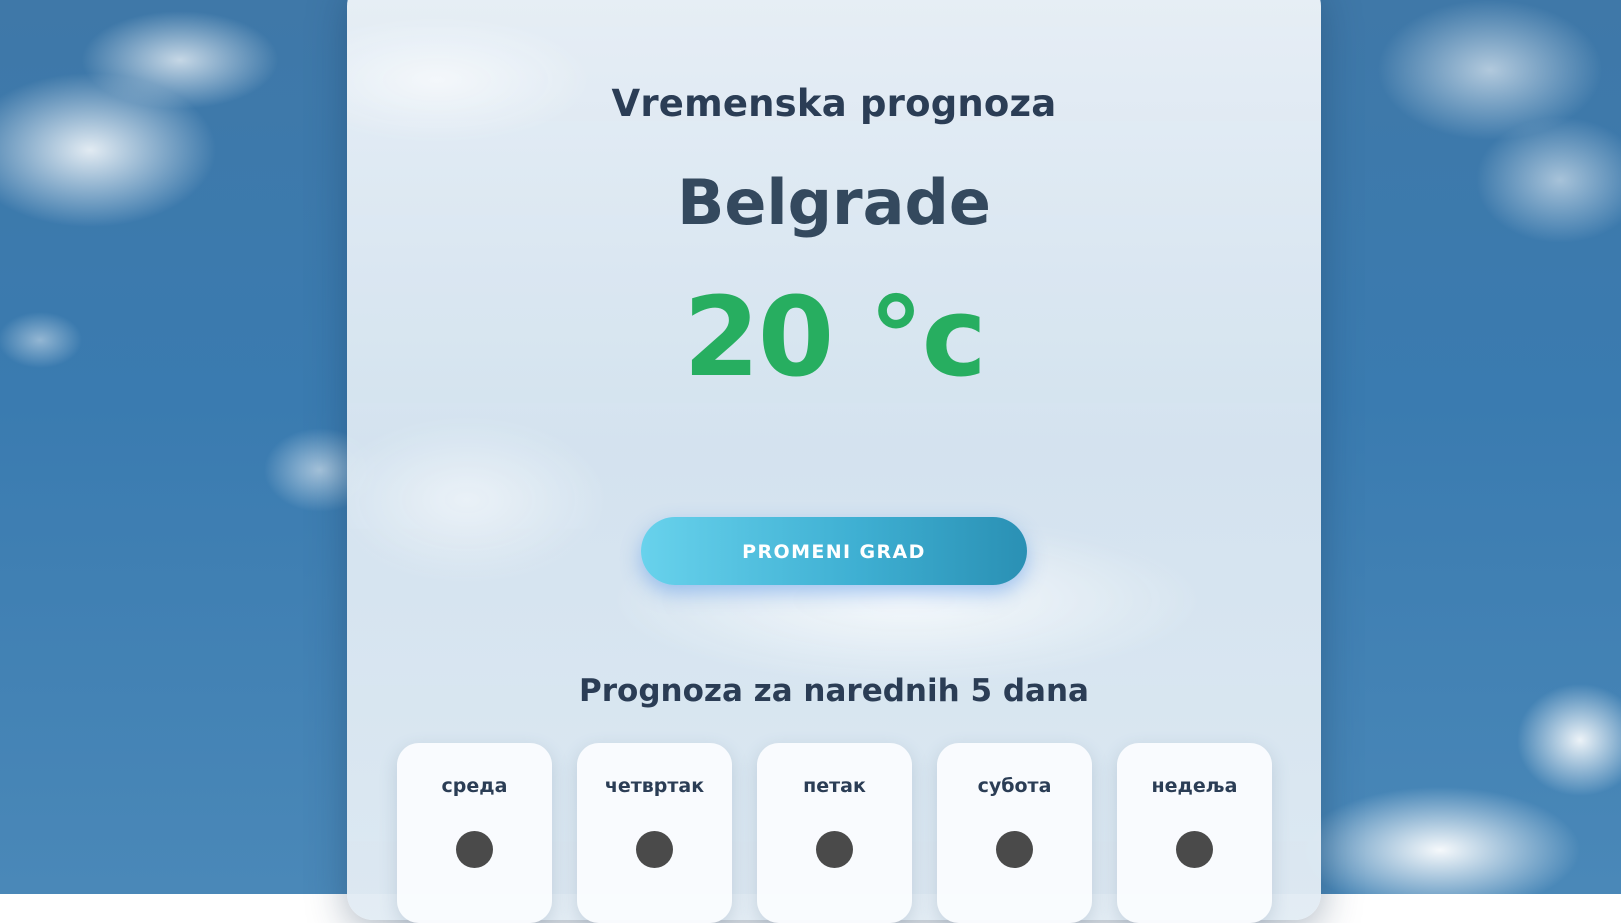 The image size is (1621, 923). What do you see at coordinates (834, 691) in the screenshot?
I see `forecast-title: Prognoza za narednih 5 dana` at bounding box center [834, 691].